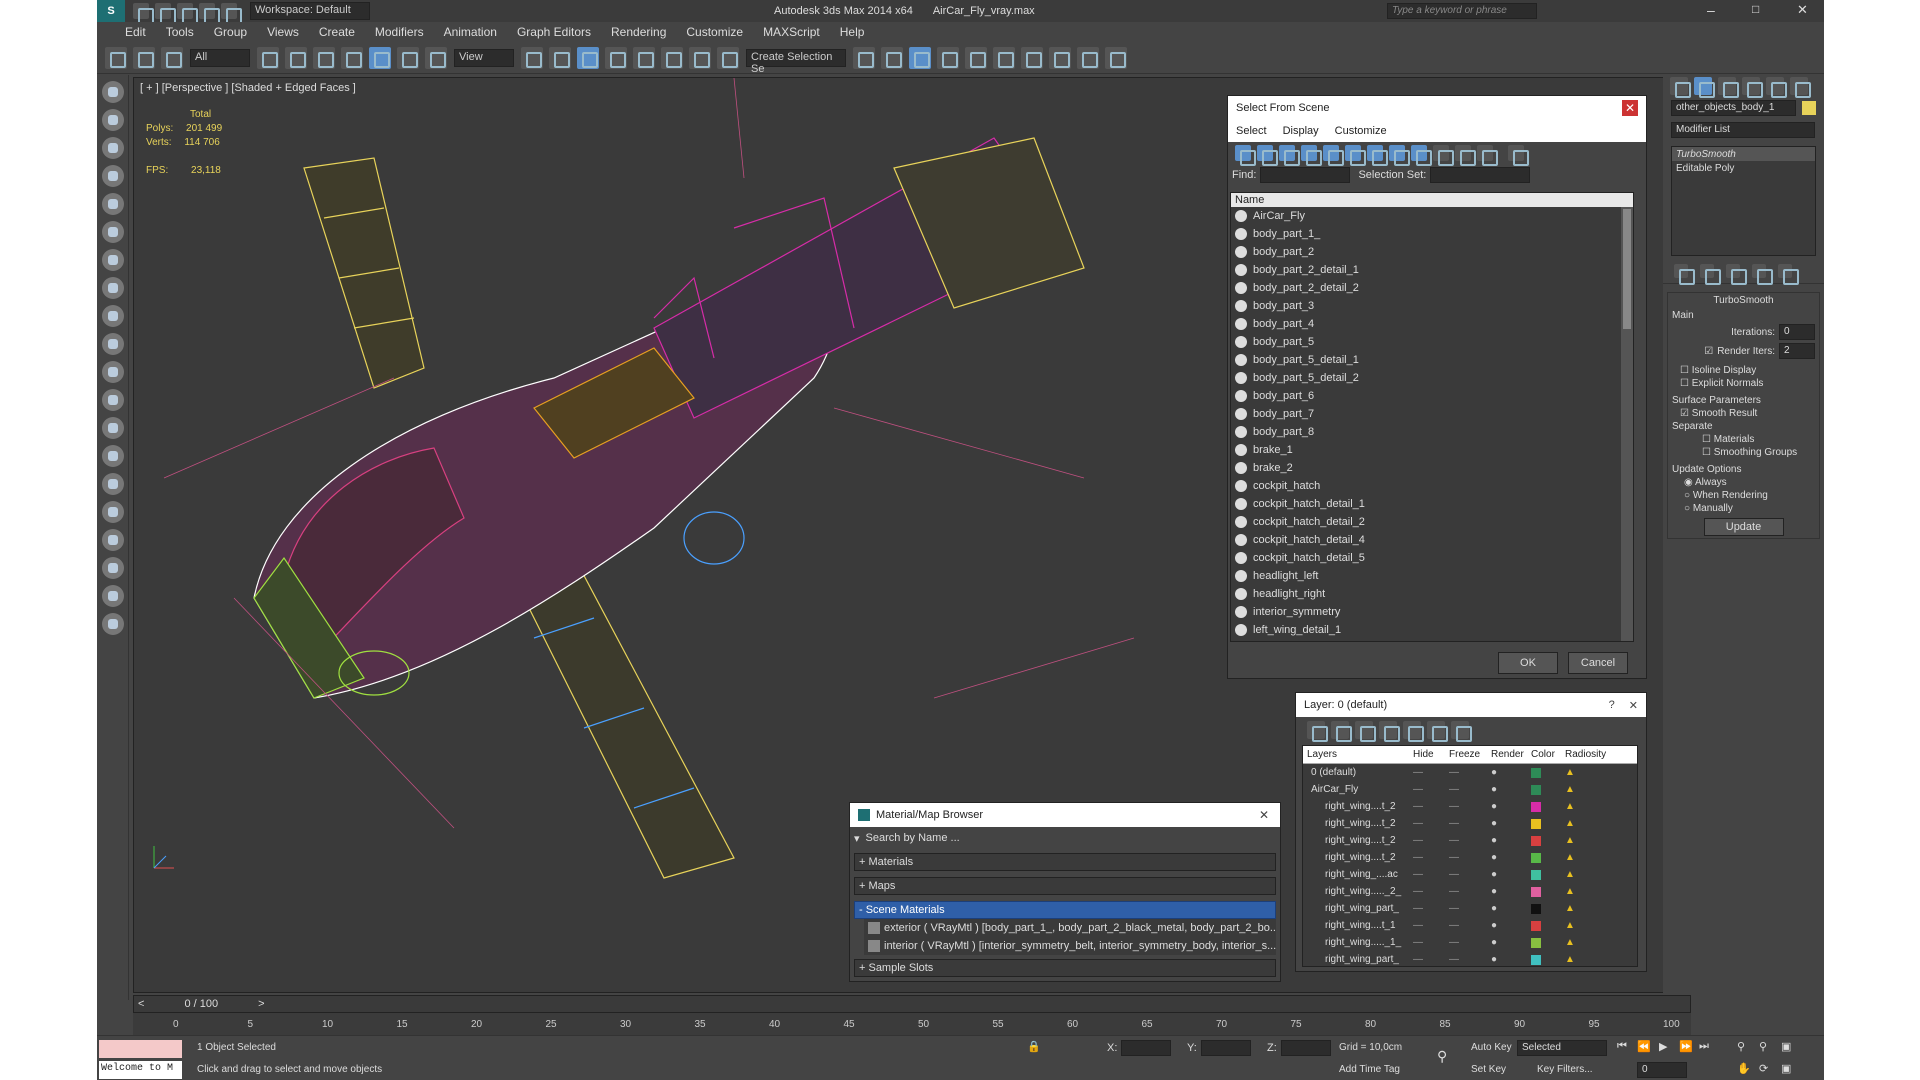  What do you see at coordinates (113, 484) in the screenshot?
I see `tool-15-icon` at bounding box center [113, 484].